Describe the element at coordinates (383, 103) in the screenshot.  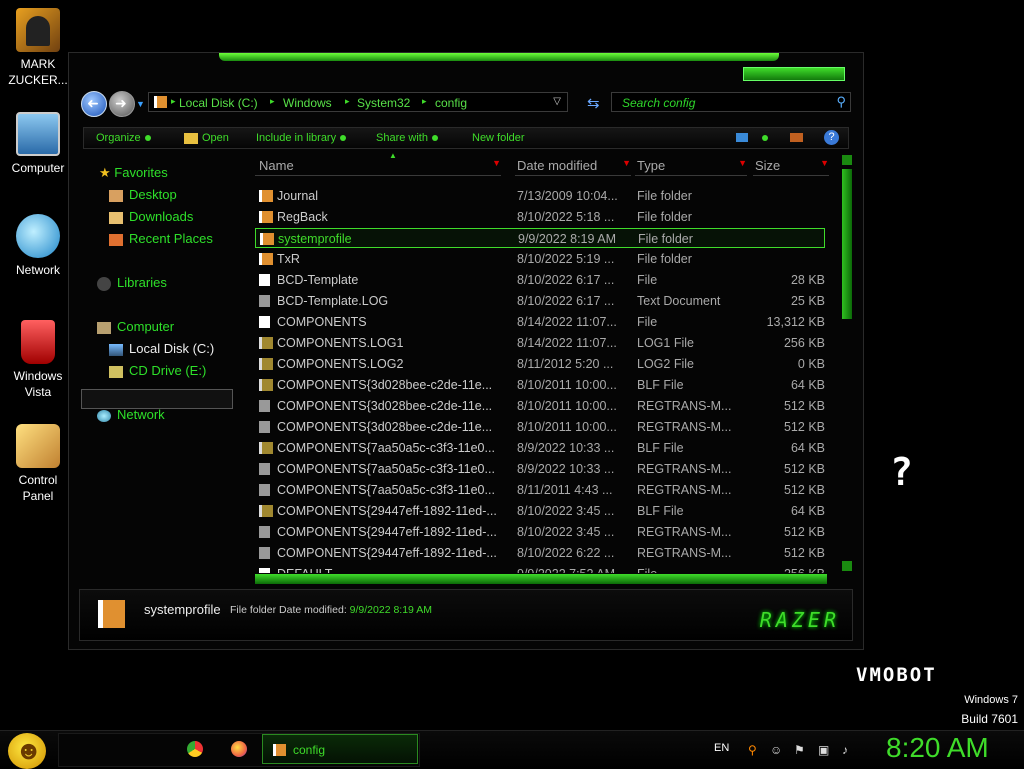
I see `breadcrumb-system32: System32` at that location.